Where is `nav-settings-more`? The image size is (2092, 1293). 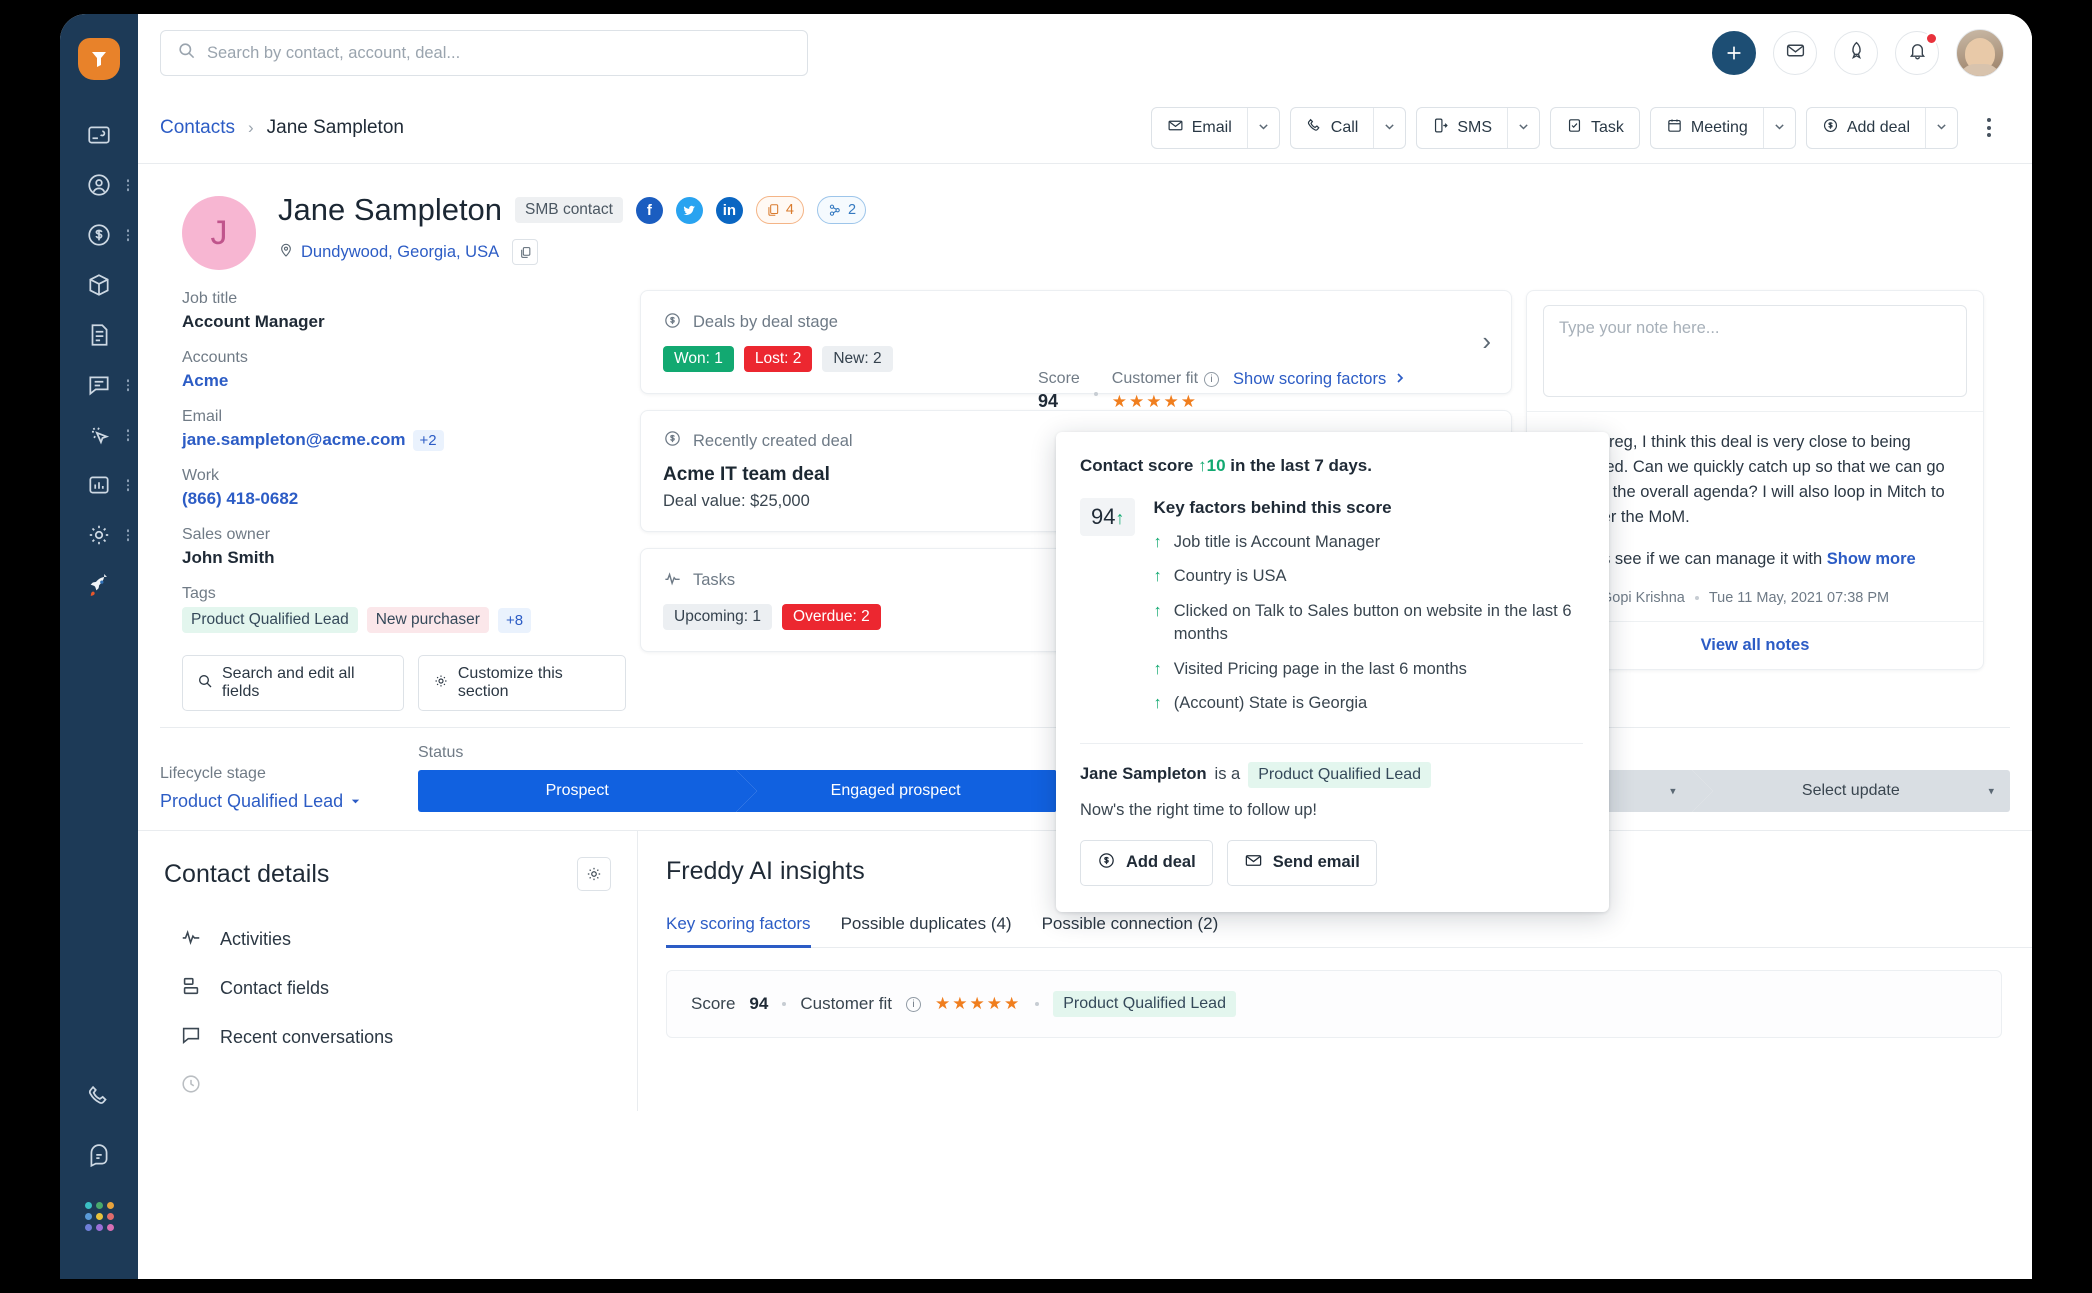 nav-settings-more is located at coordinates (127, 535).